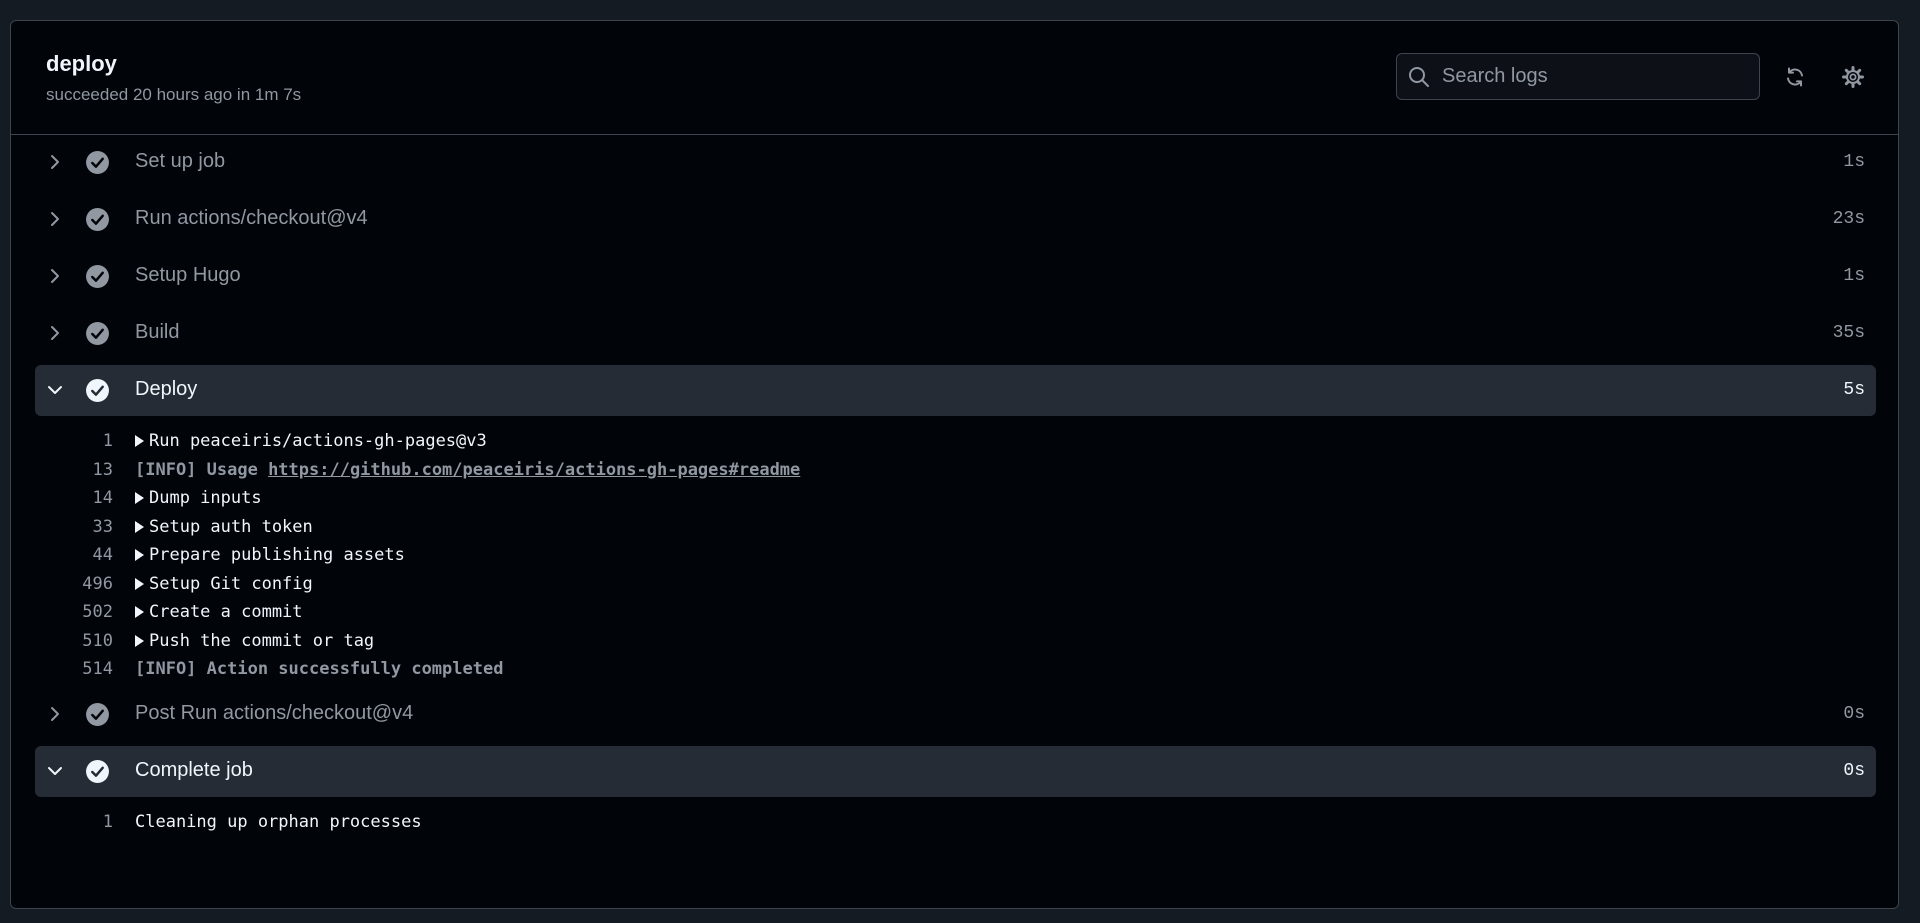  I want to click on refresh-button, so click(1795, 77).